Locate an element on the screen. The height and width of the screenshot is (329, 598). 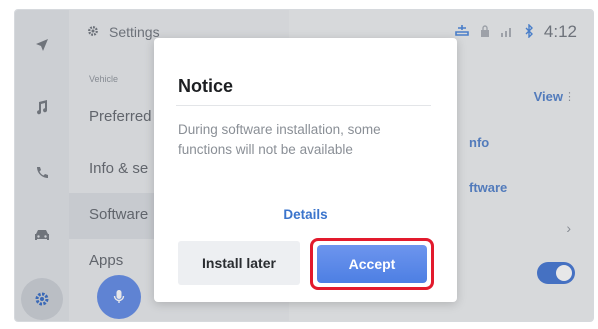
dialog-title: Notice is located at coordinates (206, 86).